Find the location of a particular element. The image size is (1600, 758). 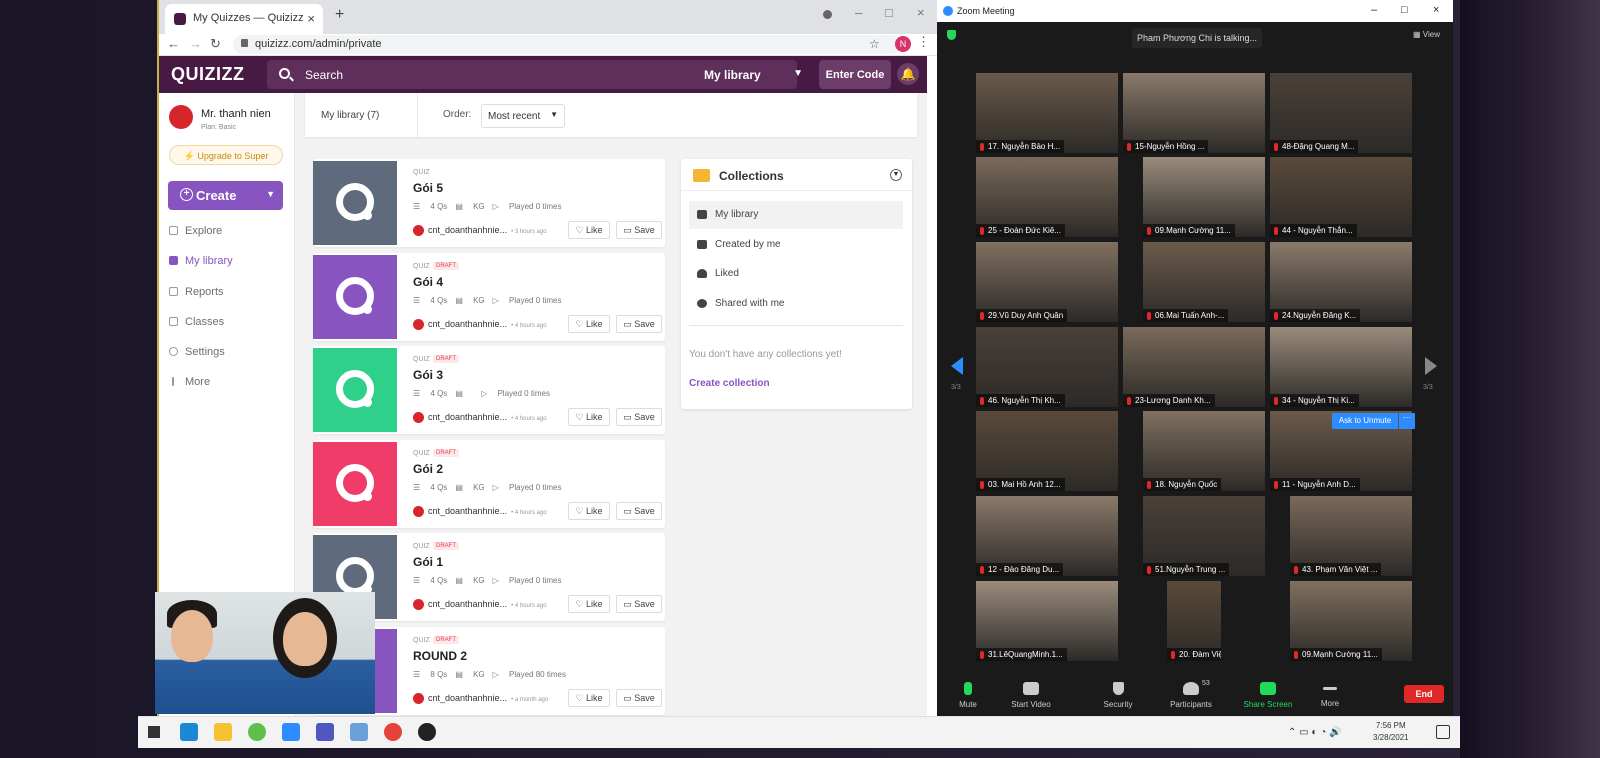

bell-icon: 🔔 is located at coordinates (908, 74).